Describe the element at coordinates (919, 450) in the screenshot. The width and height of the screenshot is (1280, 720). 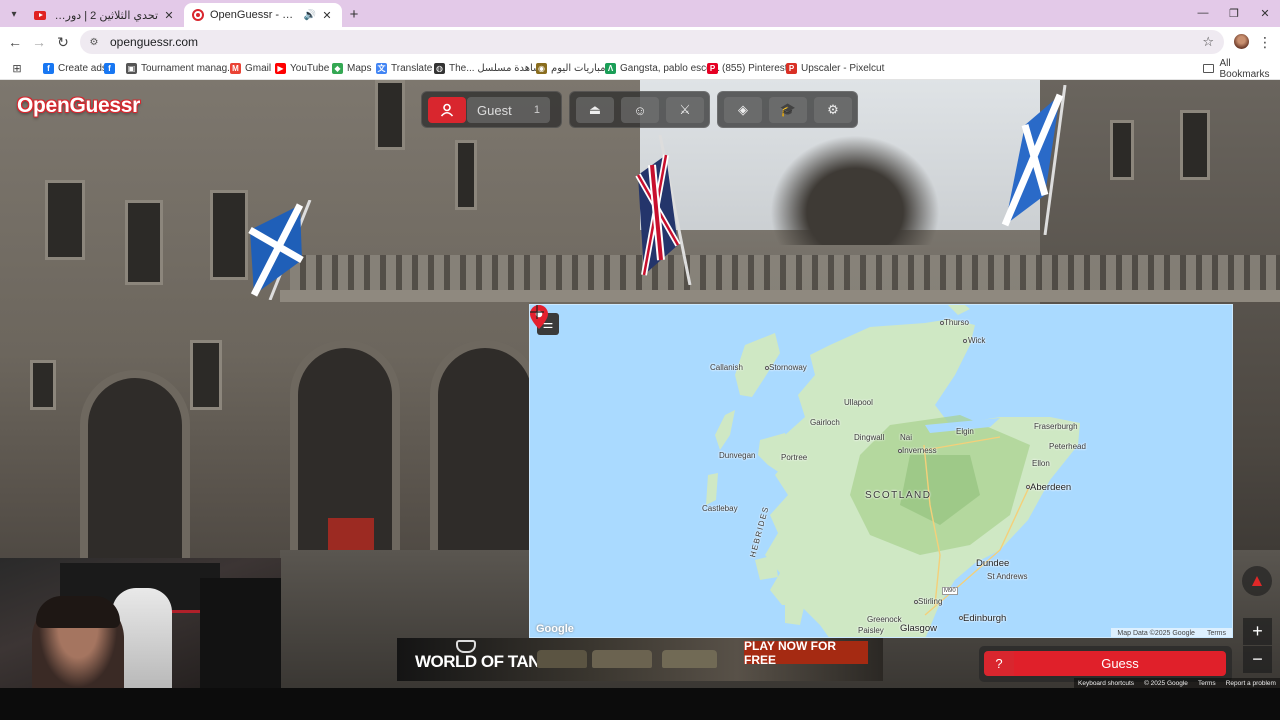
I see `map-label-inverness: Inverness` at that location.